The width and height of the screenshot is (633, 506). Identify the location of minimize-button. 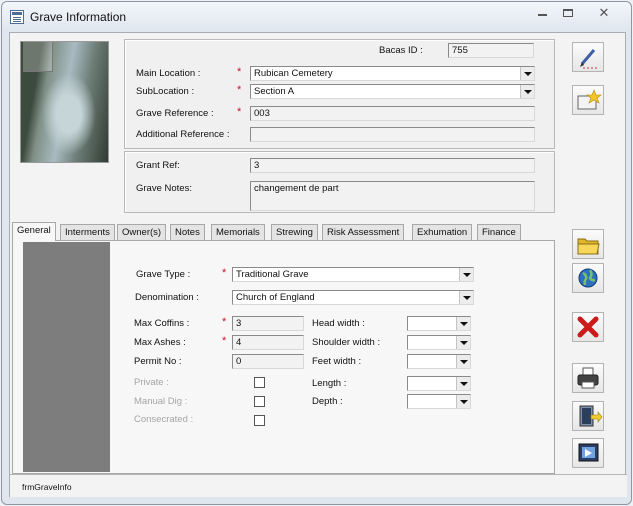
(542, 14).